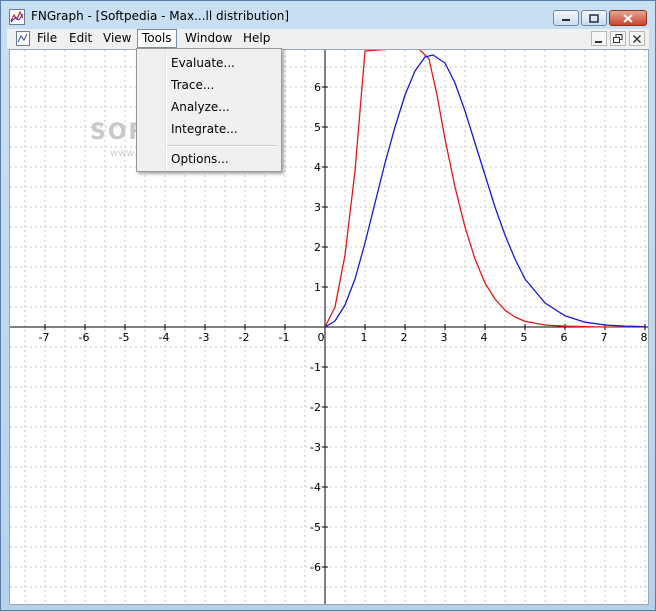 The height and width of the screenshot is (611, 656). I want to click on menu-window: Window, so click(208, 38).